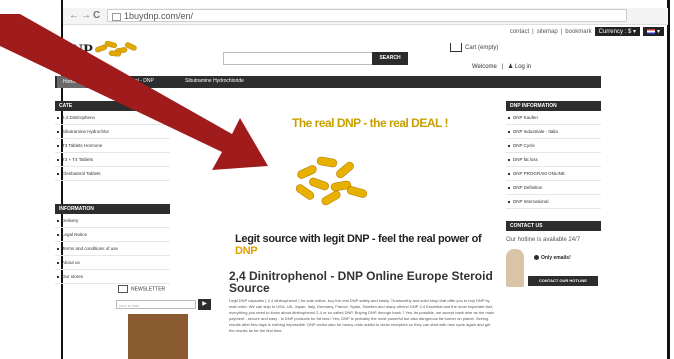 The image size is (674, 359). I want to click on banner-subtitle-brand: DNP, so click(246, 251).